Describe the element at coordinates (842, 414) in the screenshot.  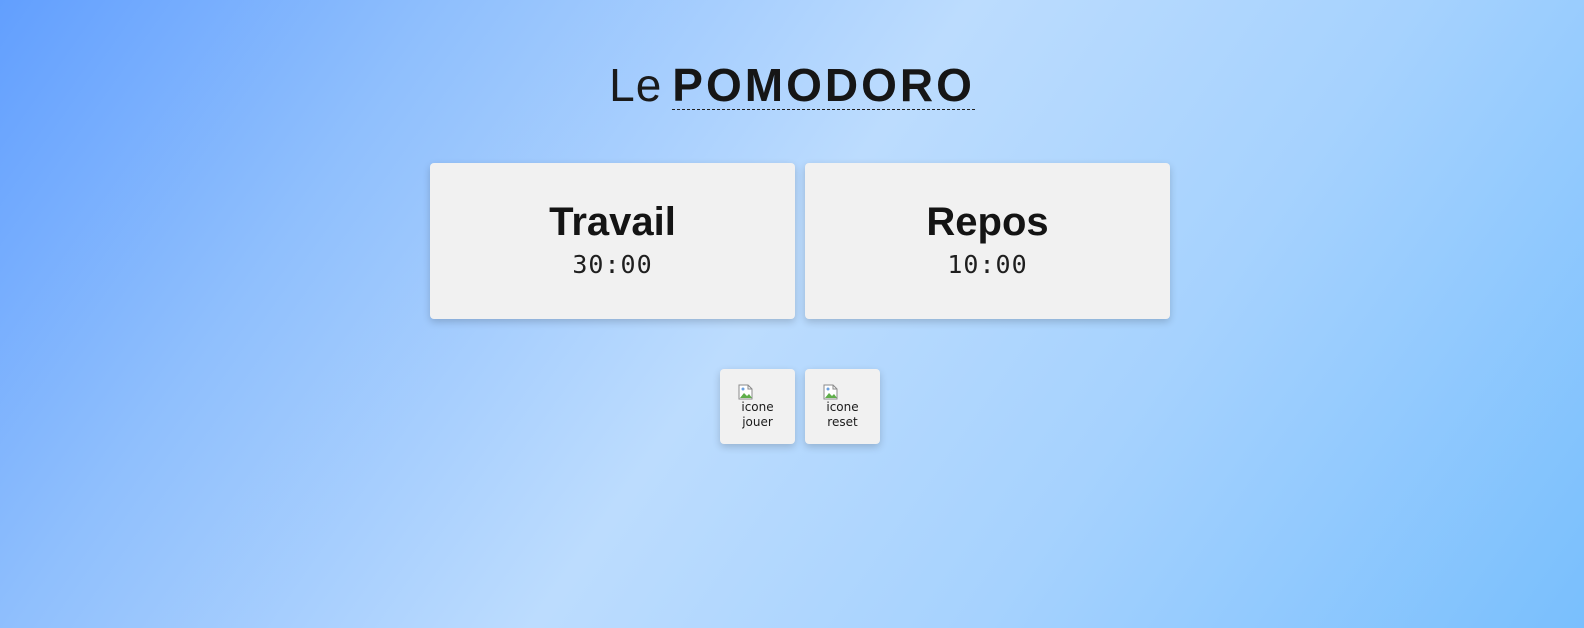
I see `reset-alt-text: icone reset` at that location.